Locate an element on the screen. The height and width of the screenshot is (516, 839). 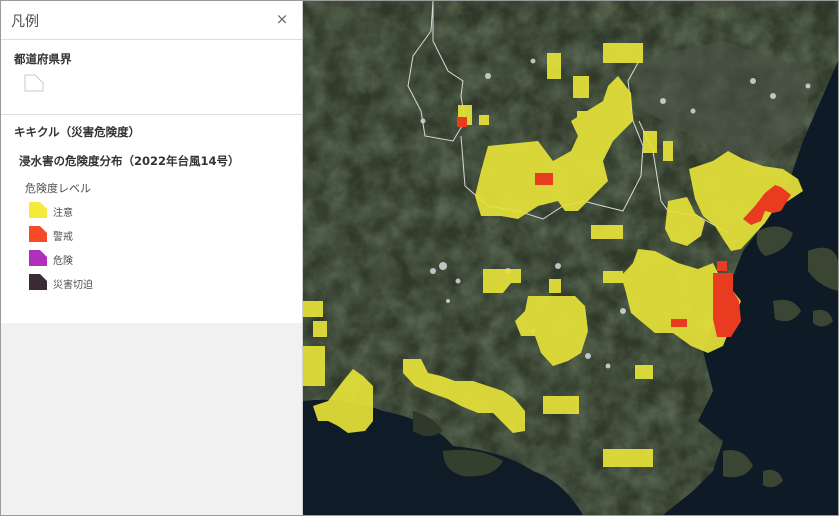
close-button: × is located at coordinates (282, 19).